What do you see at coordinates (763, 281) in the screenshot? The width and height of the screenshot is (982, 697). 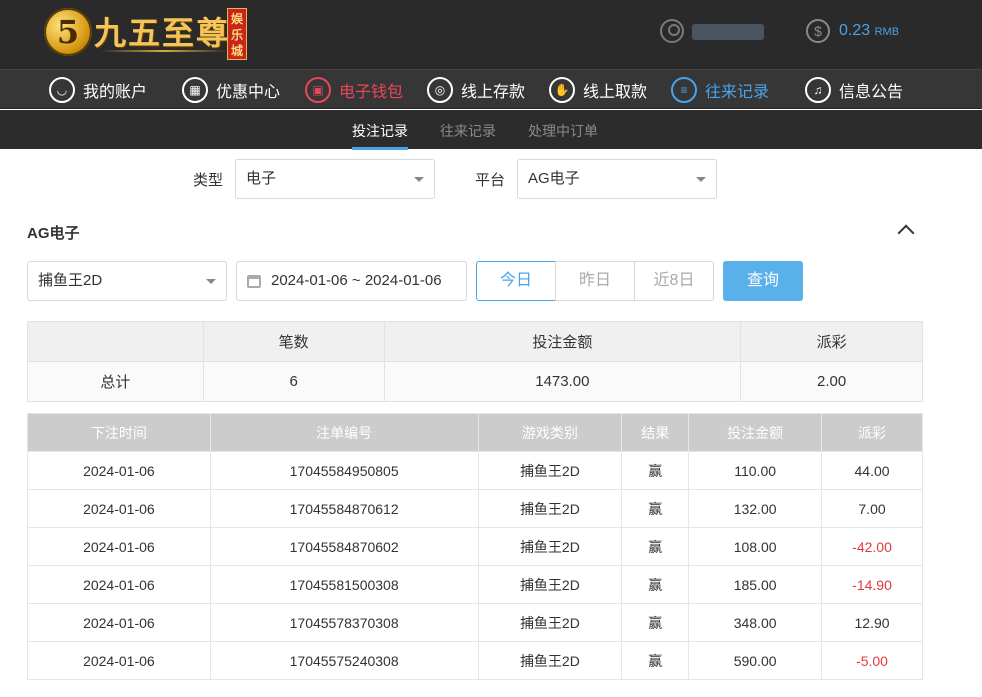 I see `query-button: 查询` at bounding box center [763, 281].